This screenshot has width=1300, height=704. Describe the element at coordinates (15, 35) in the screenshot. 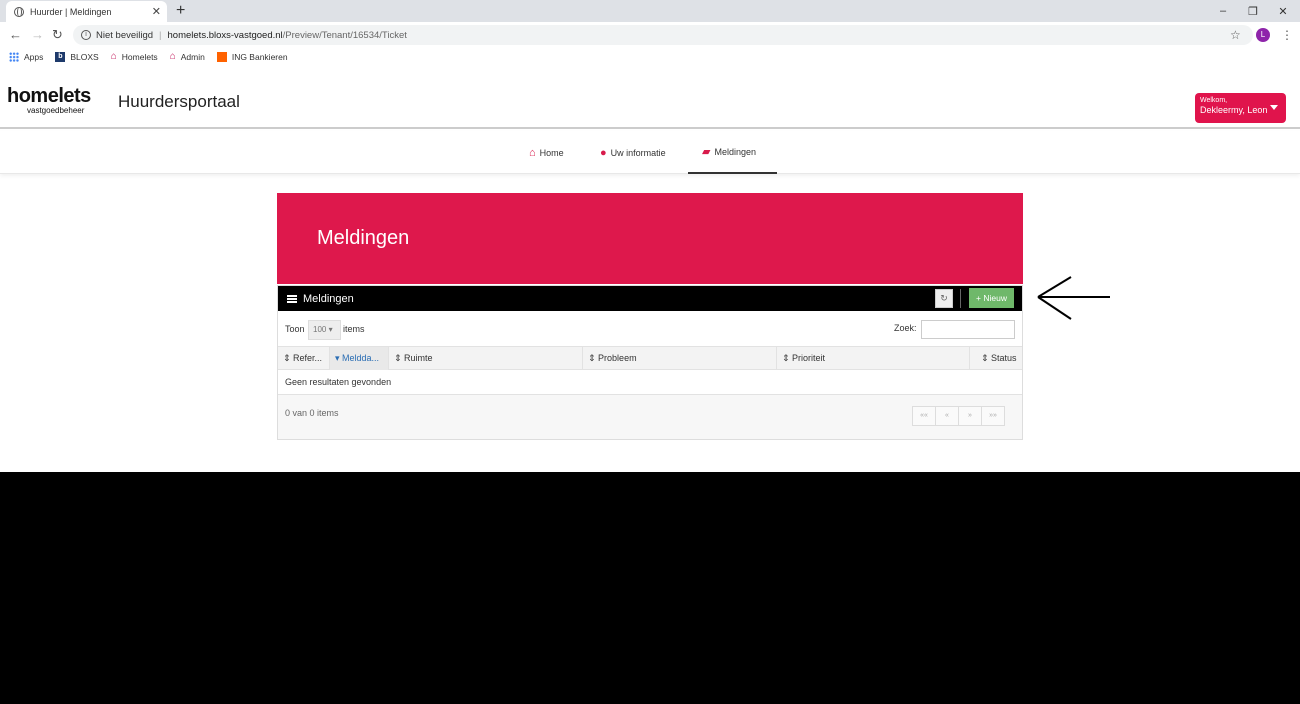

I see `back-icon: ←` at that location.